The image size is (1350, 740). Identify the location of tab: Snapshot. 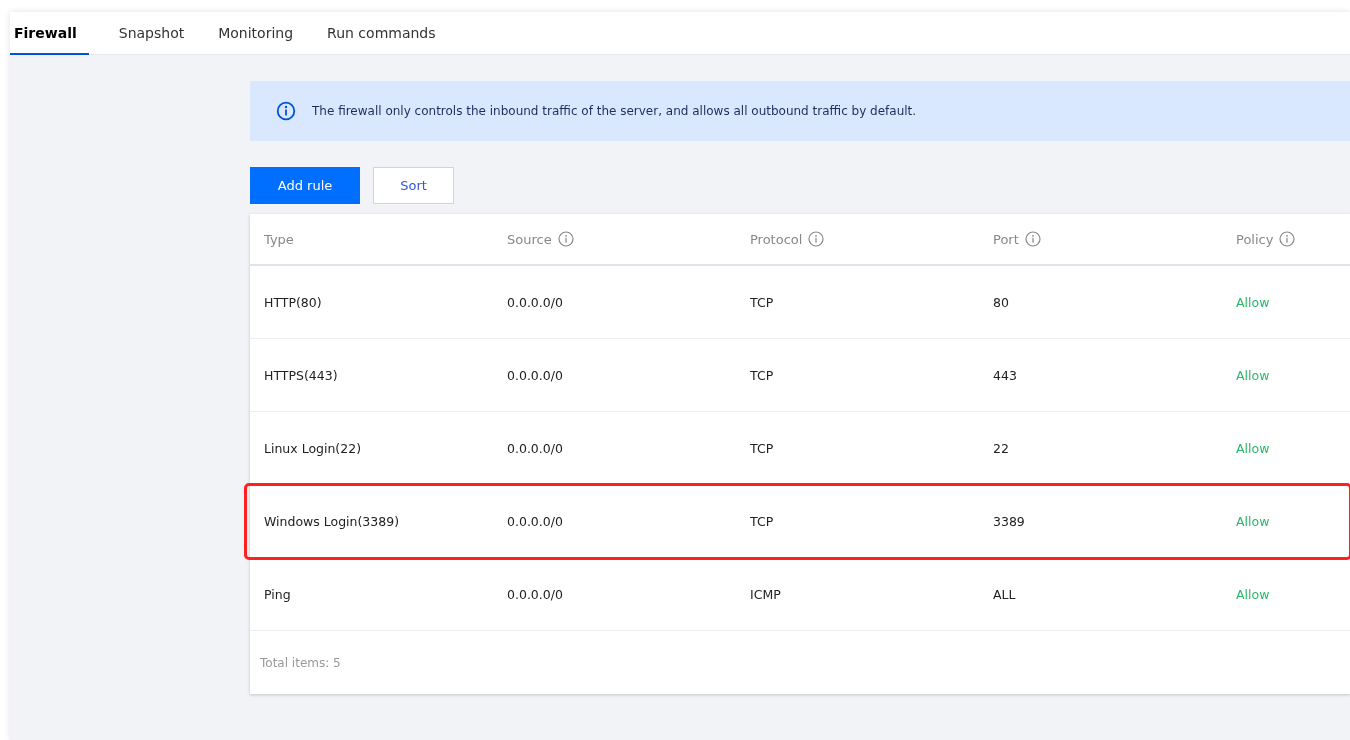
(151, 33).